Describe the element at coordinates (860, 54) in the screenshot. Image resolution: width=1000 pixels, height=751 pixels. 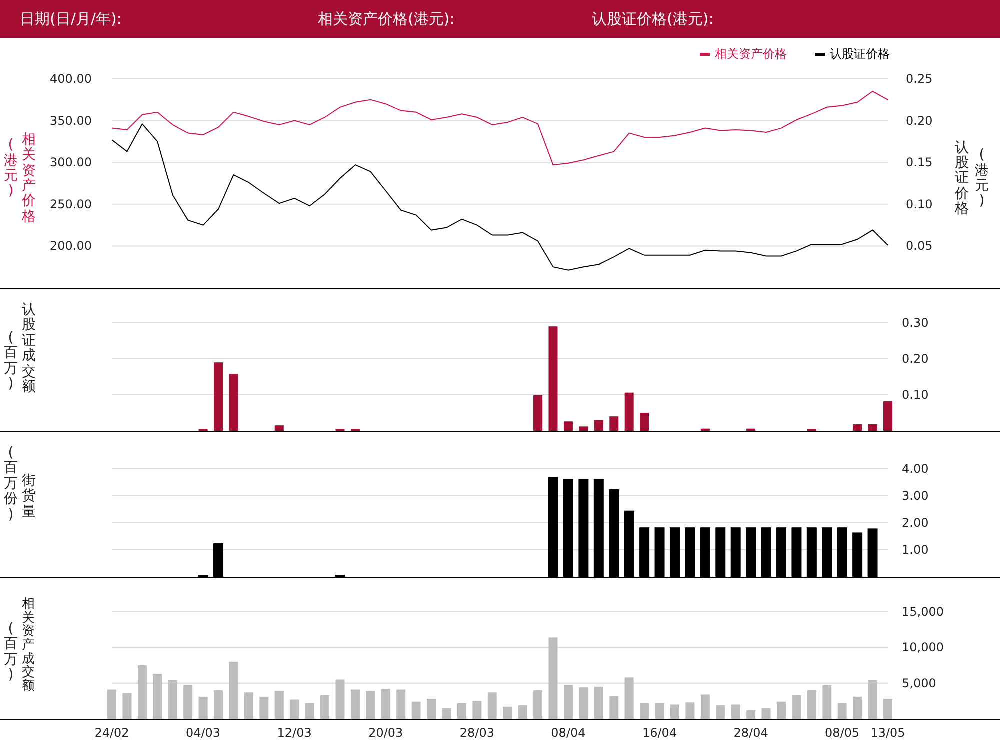
I see `legend-label: 认股证价格` at that location.